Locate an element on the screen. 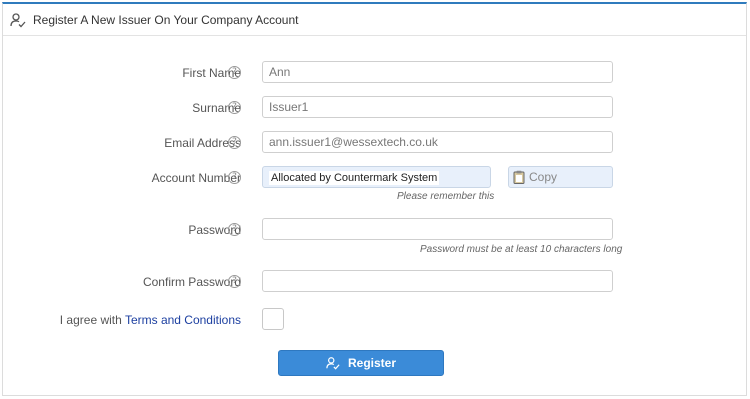 This screenshot has width=750, height=399. register-button: Register is located at coordinates (361, 363).